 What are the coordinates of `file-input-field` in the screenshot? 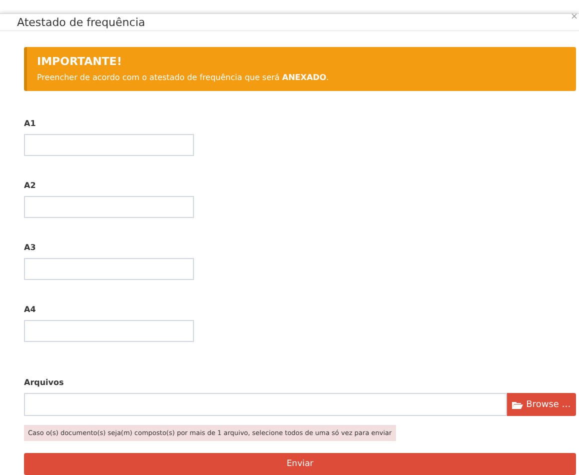 It's located at (265, 404).